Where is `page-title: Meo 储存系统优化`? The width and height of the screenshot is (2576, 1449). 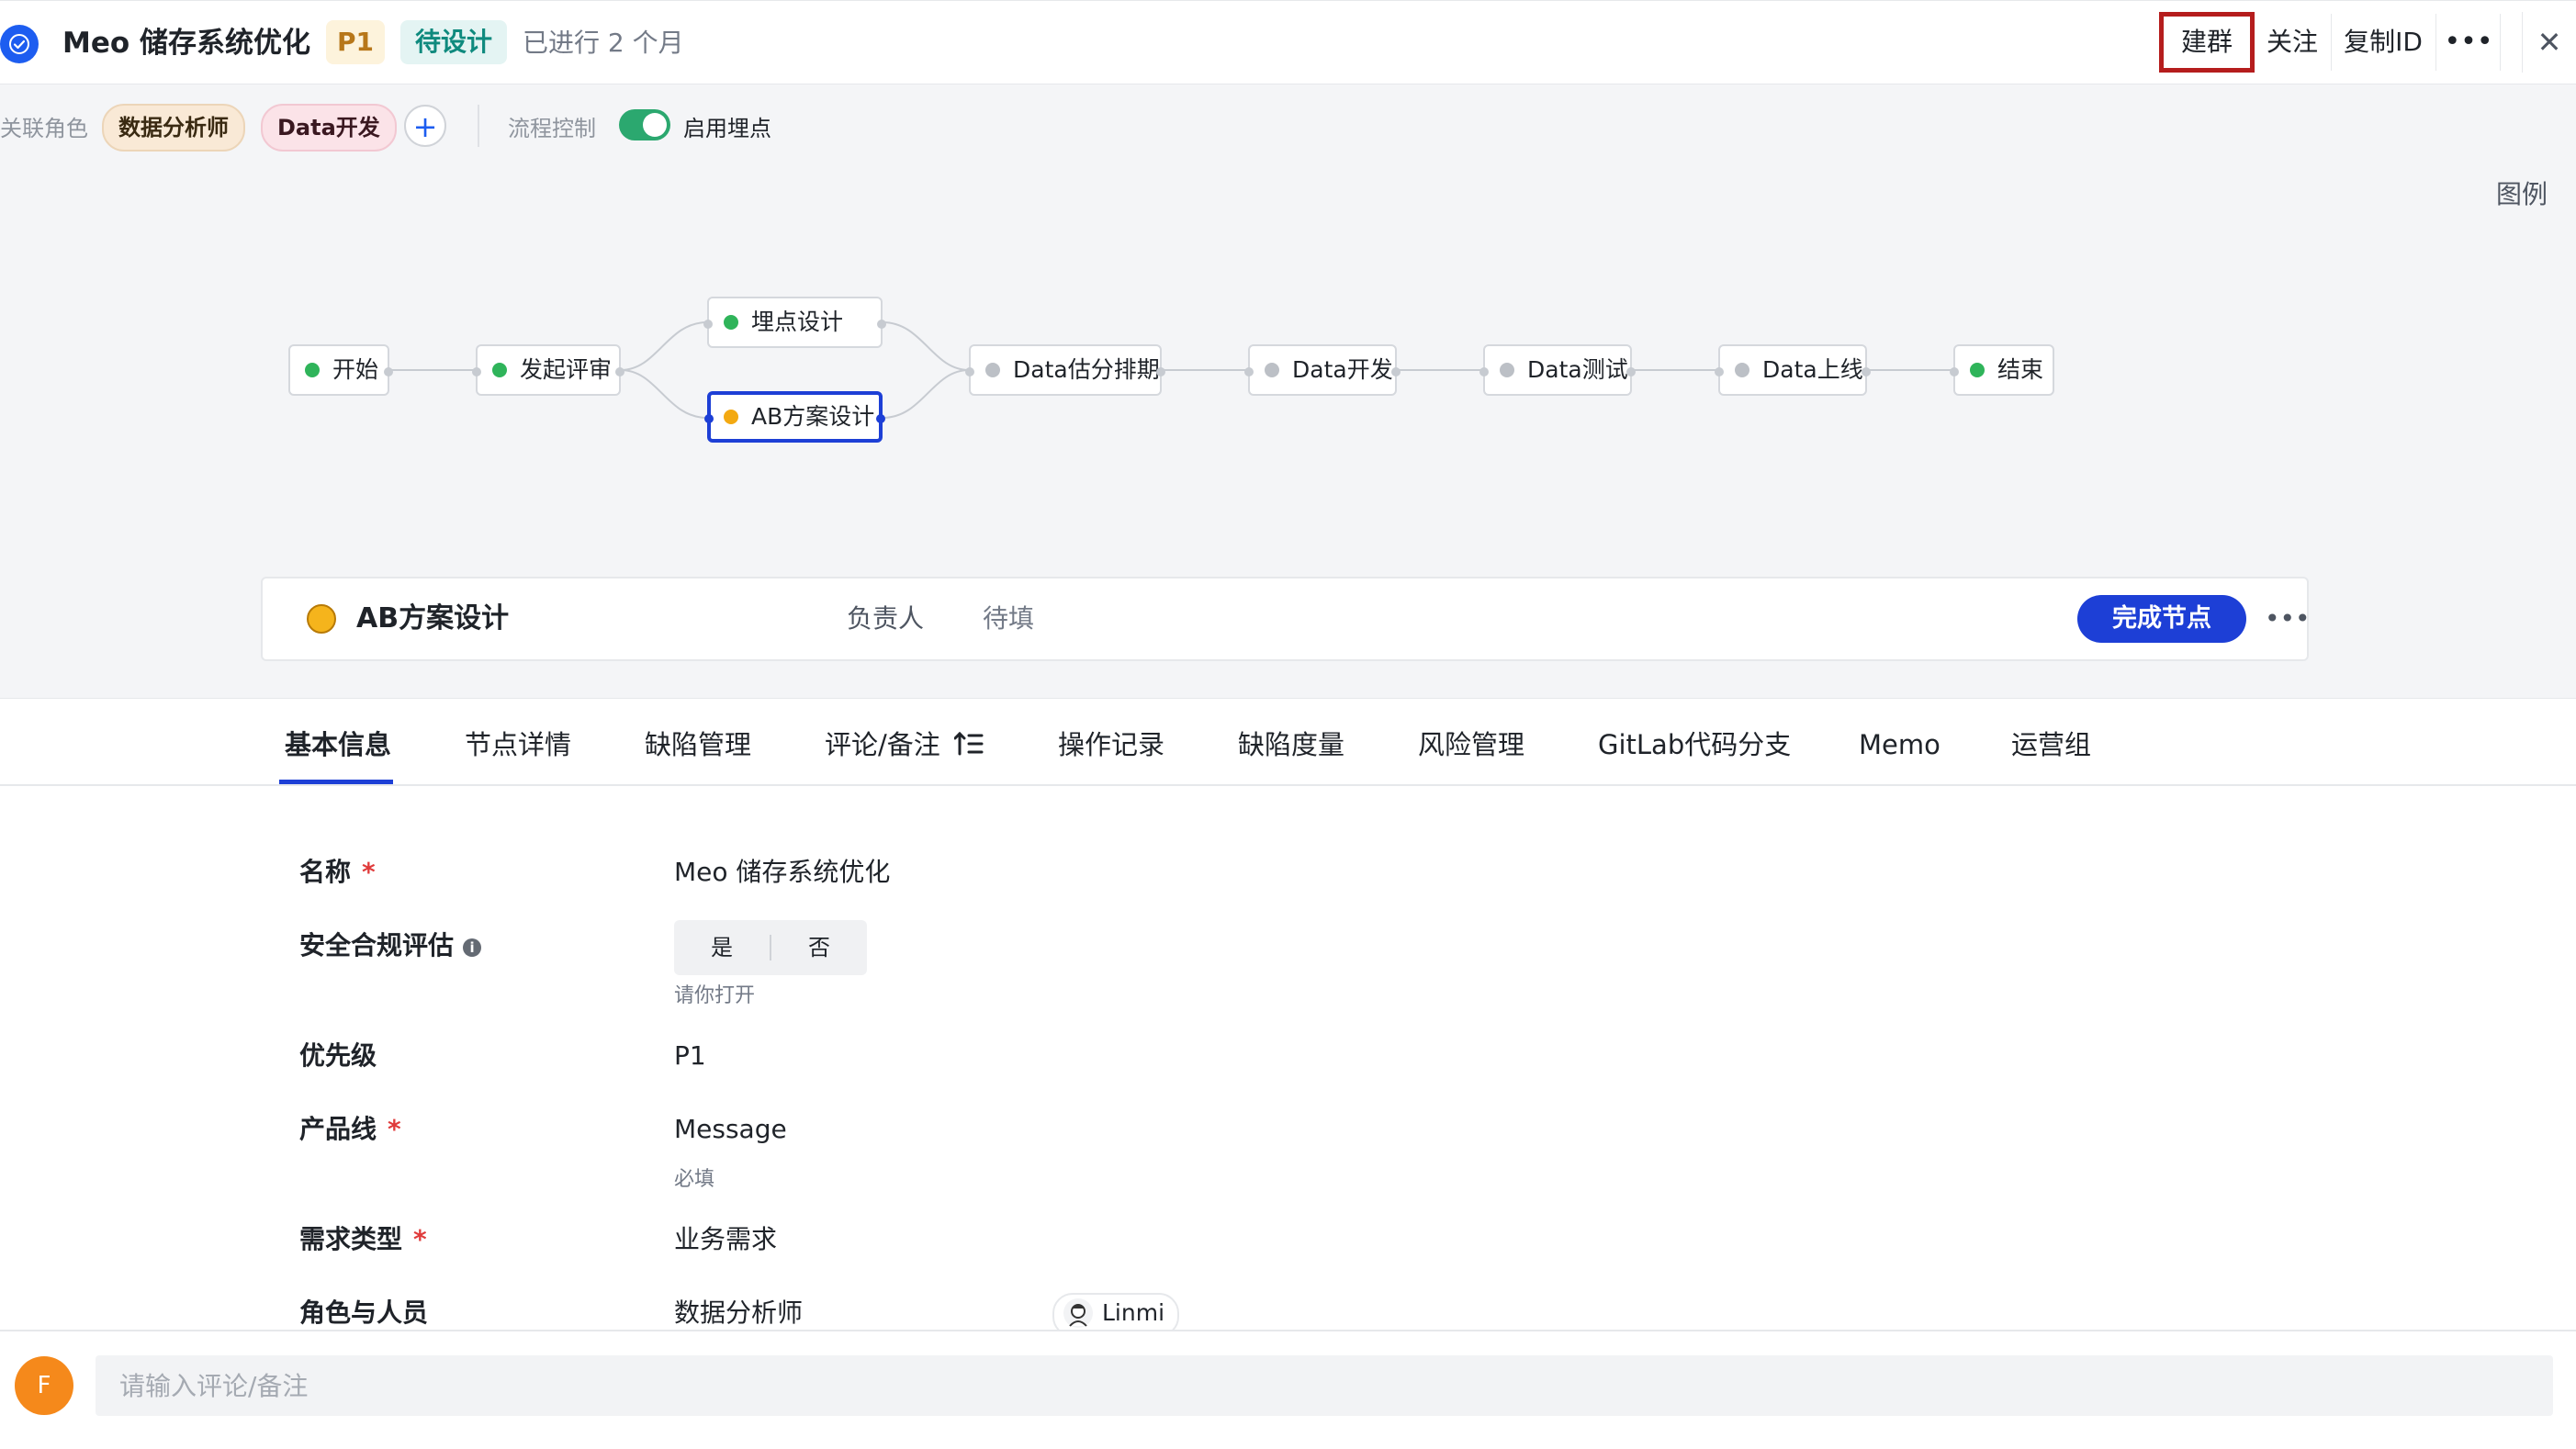
page-title: Meo 储存系统优化 is located at coordinates (186, 43).